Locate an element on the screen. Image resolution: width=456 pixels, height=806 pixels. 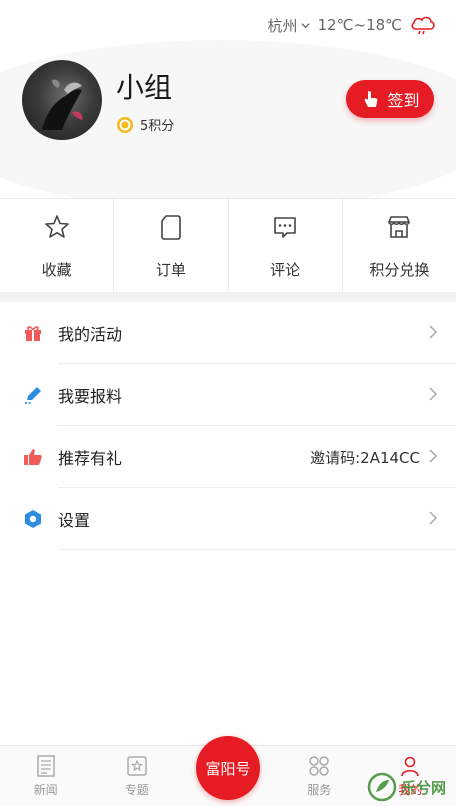
menu-item-label: 我的活动 is located at coordinates (90, 334).